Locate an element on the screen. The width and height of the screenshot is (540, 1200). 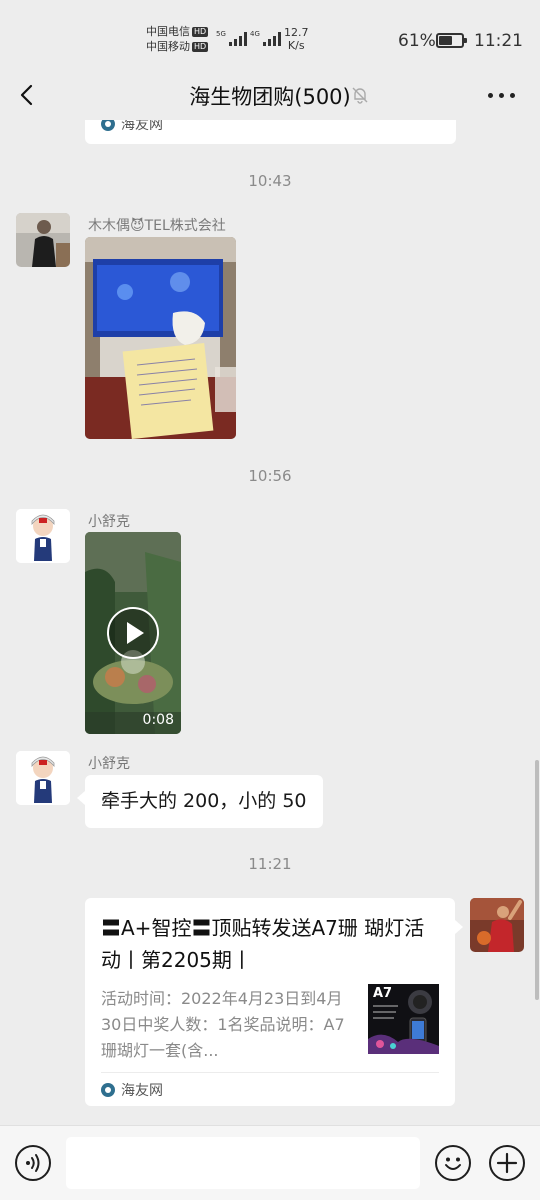
signal-5g-icon: 5G is located at coordinates (231, 38).